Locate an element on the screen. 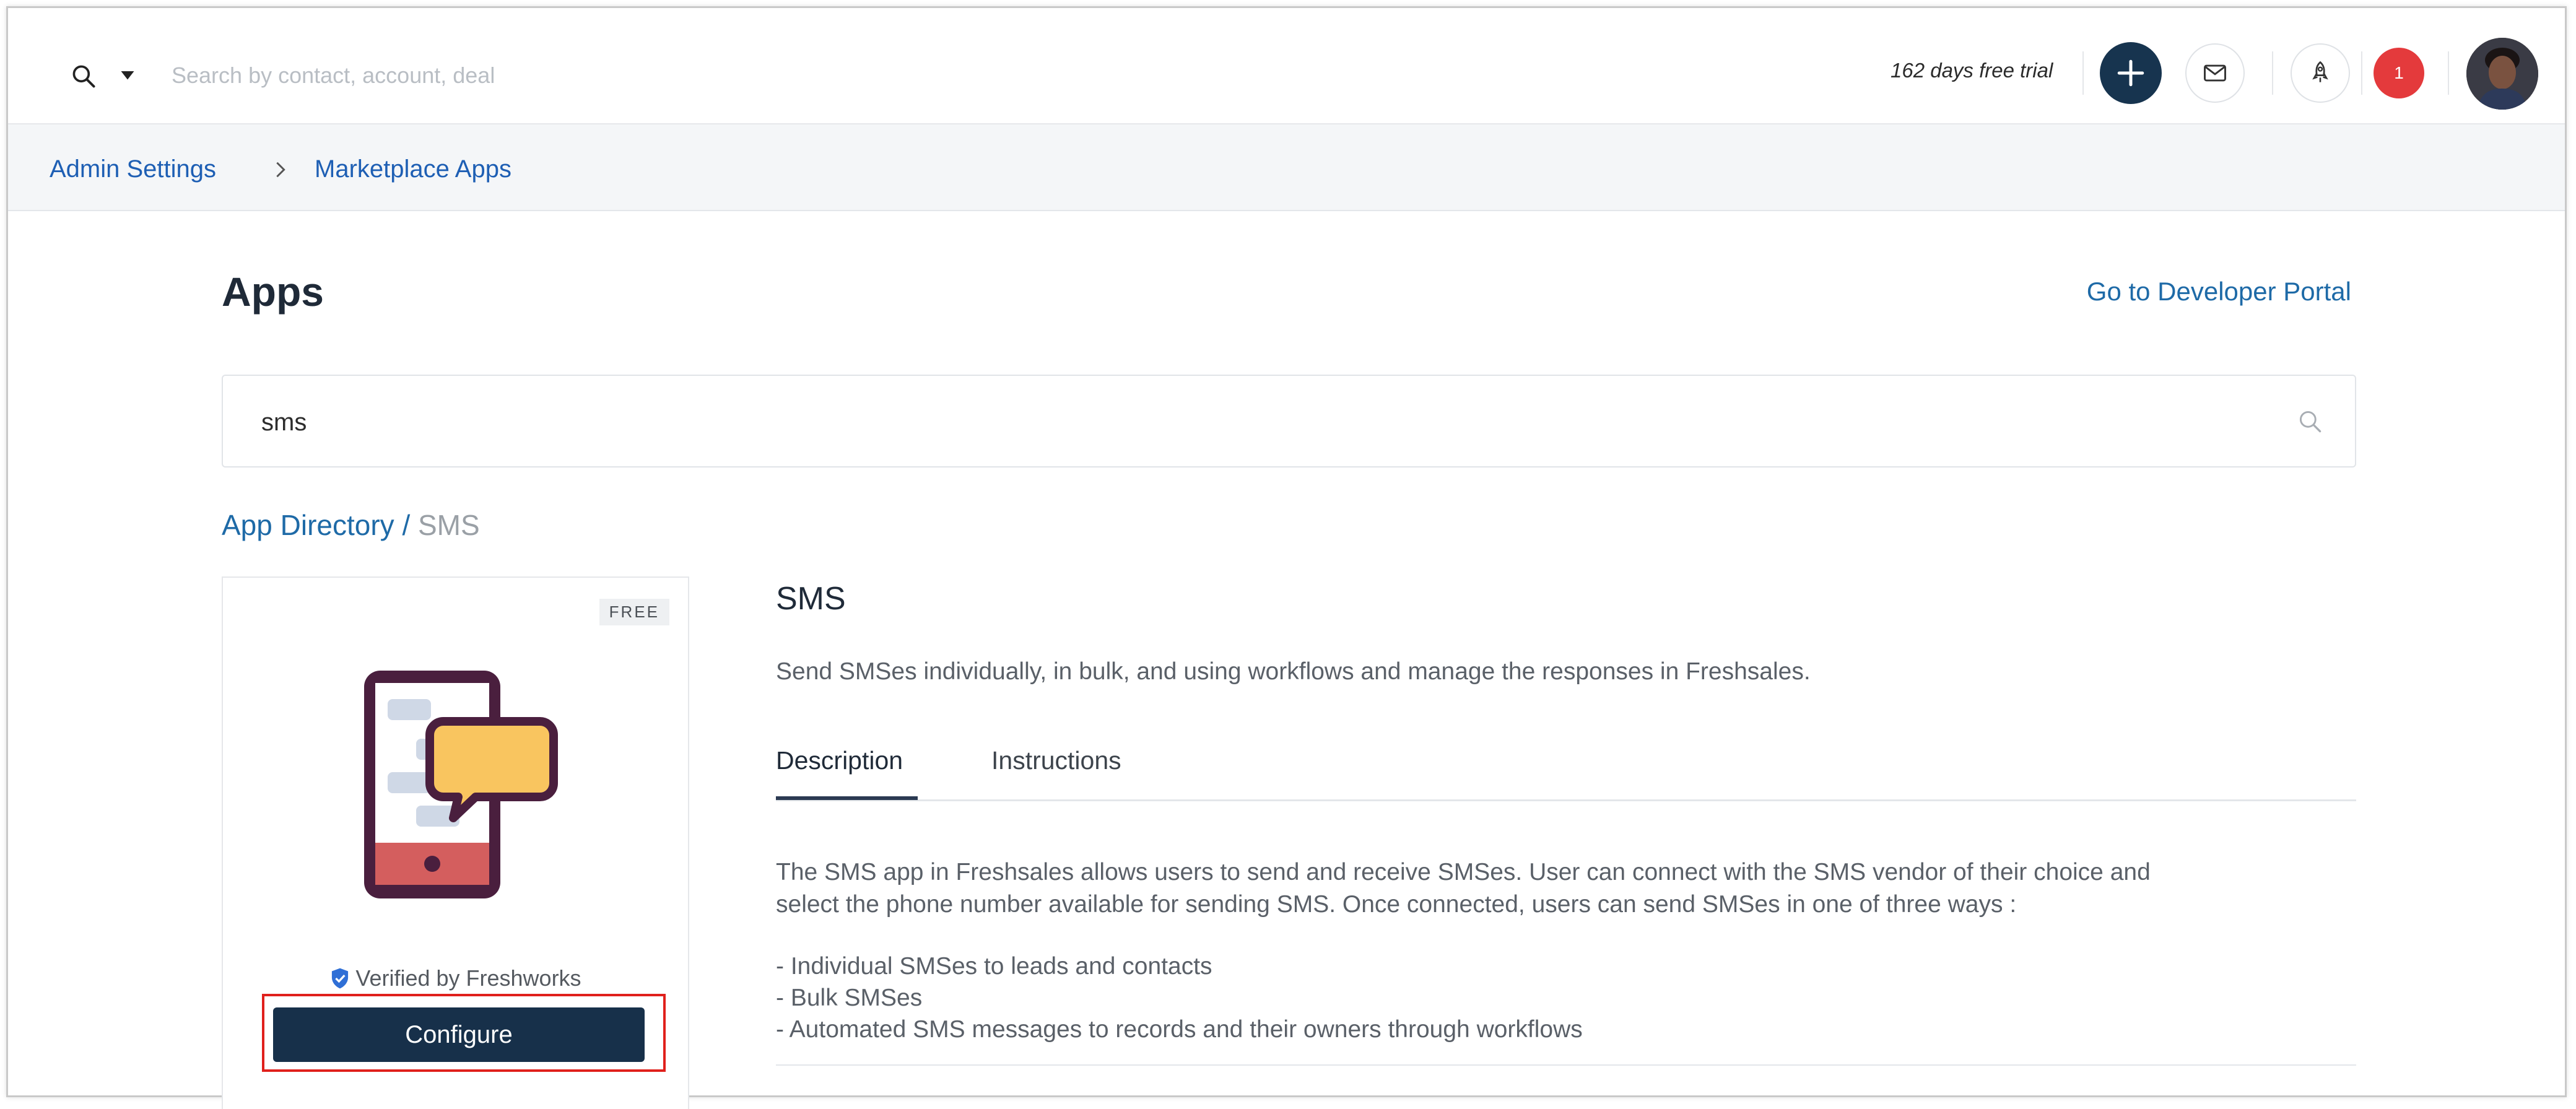 The width and height of the screenshot is (2576, 1109). price-badge: FREE is located at coordinates (634, 612).